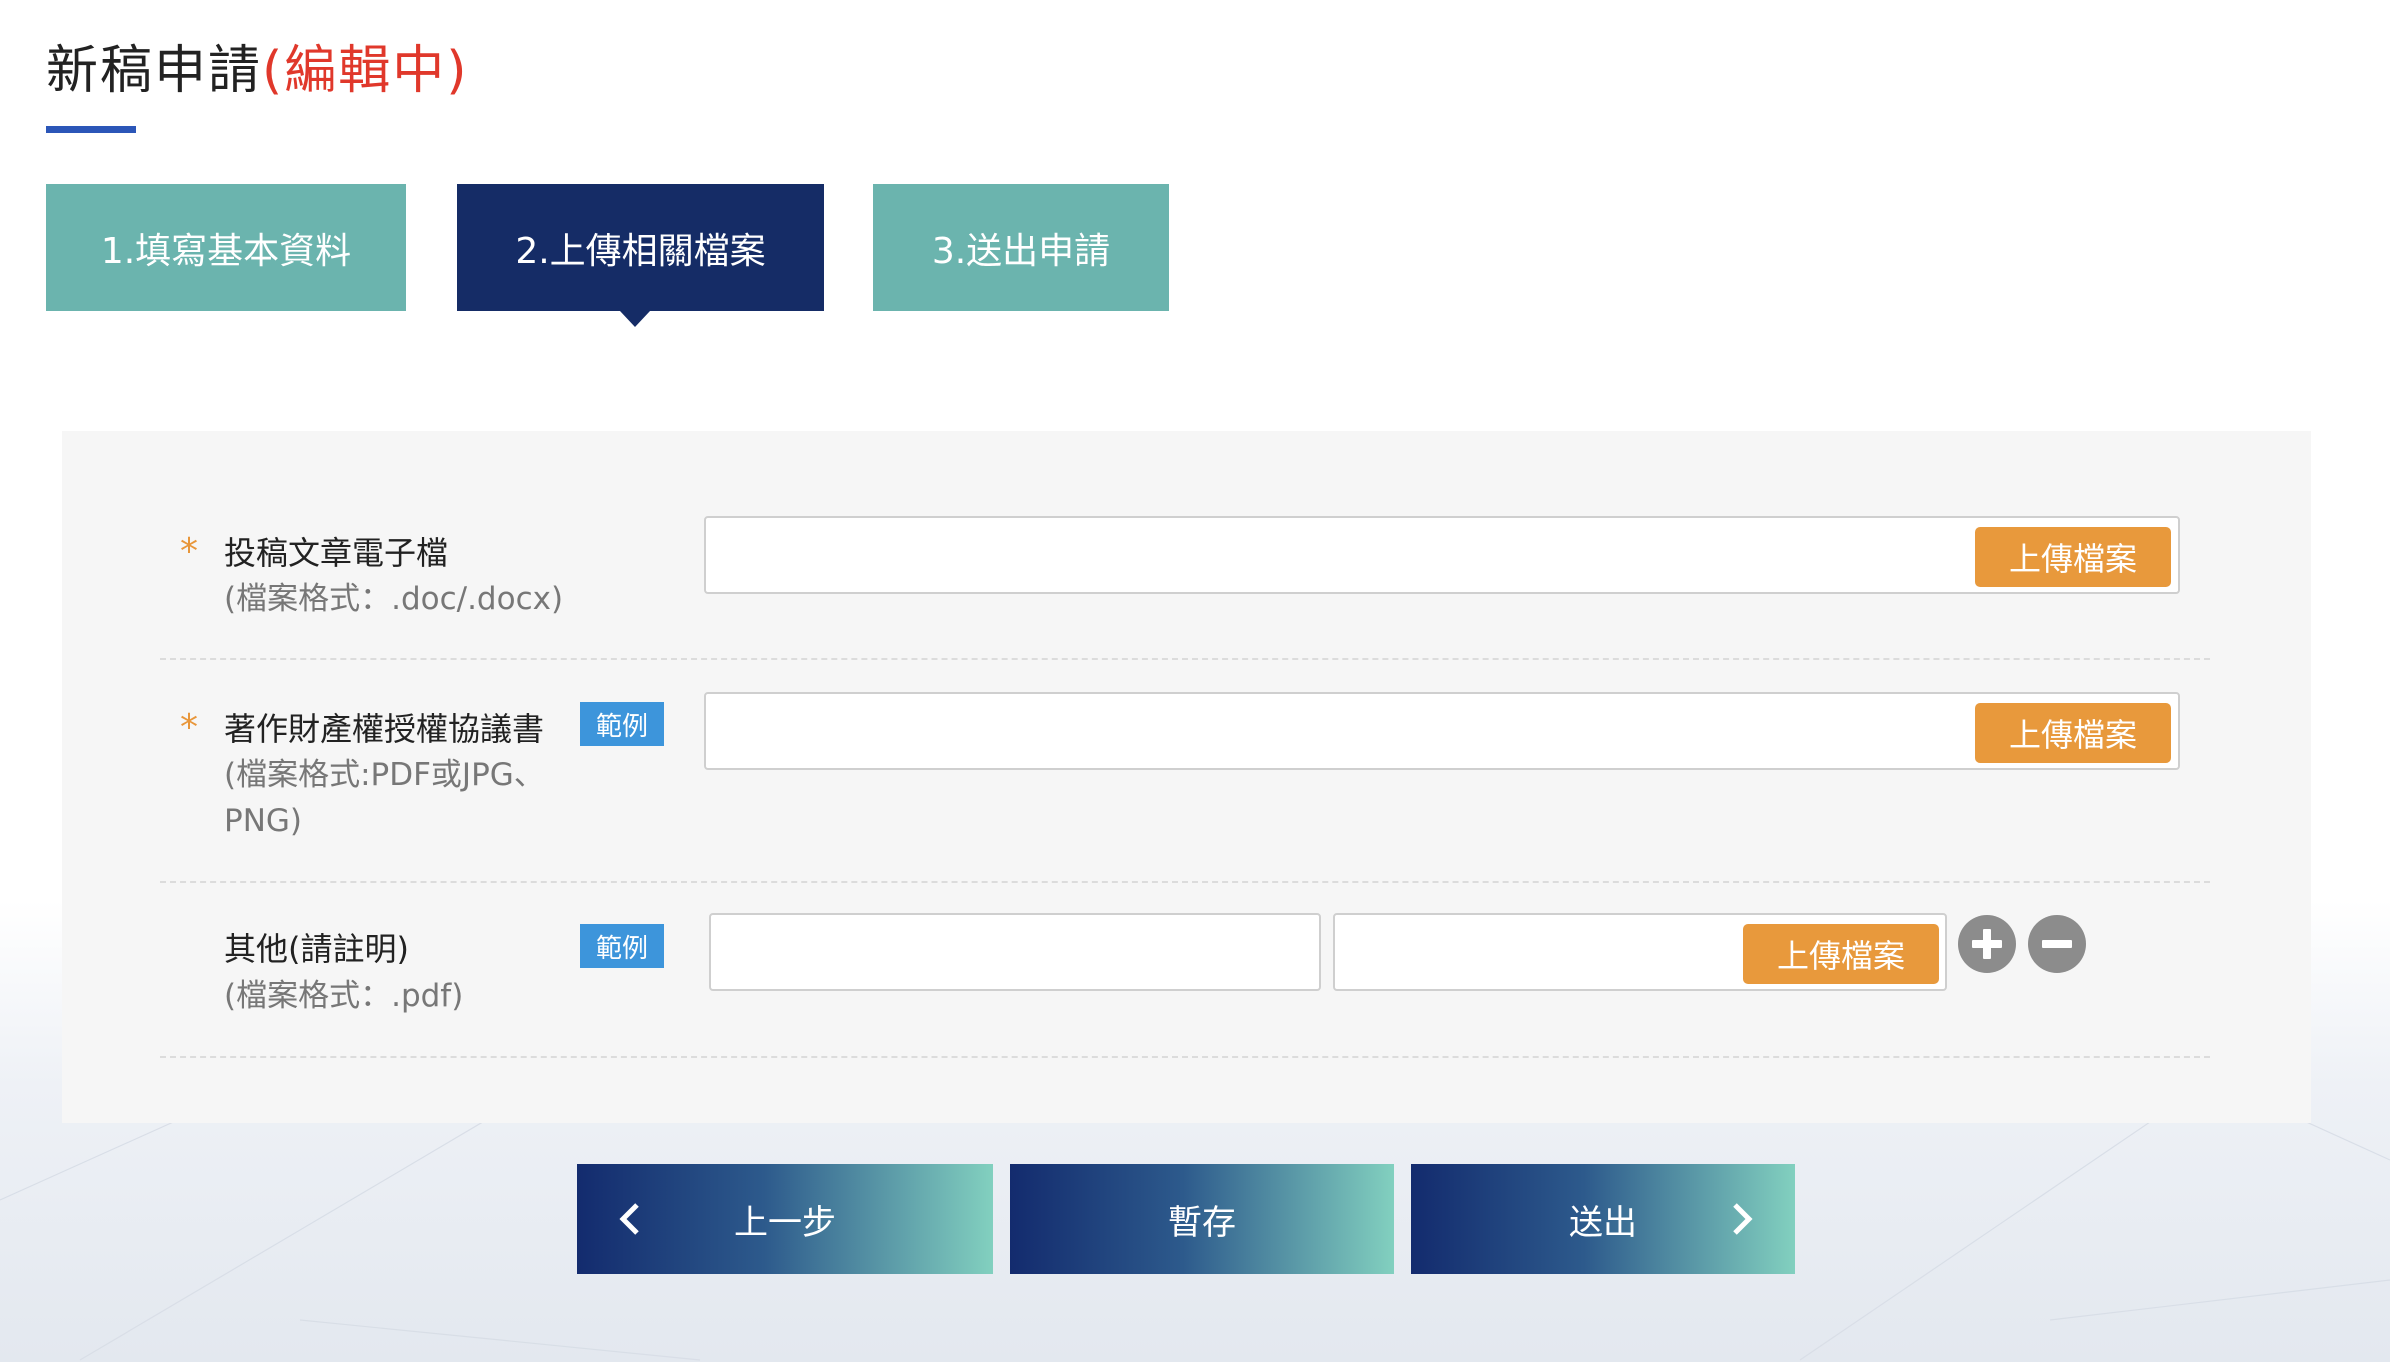 The height and width of the screenshot is (1362, 2390). I want to click on copyright-format-hint-line2: PNG), so click(263, 821).